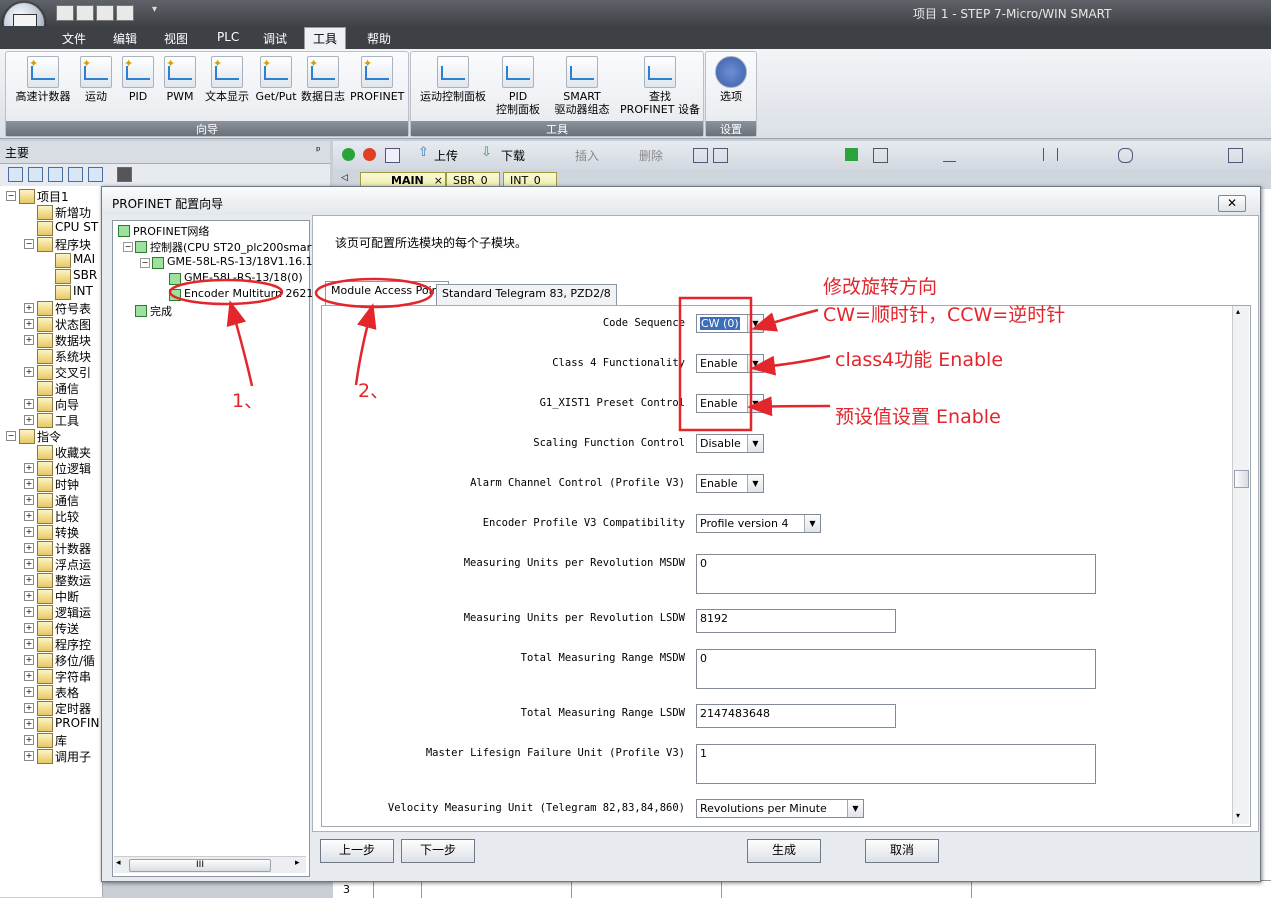 The image size is (1271, 898). Describe the element at coordinates (1238, 311) in the screenshot. I see `scroll-up-icon: ▴` at that location.